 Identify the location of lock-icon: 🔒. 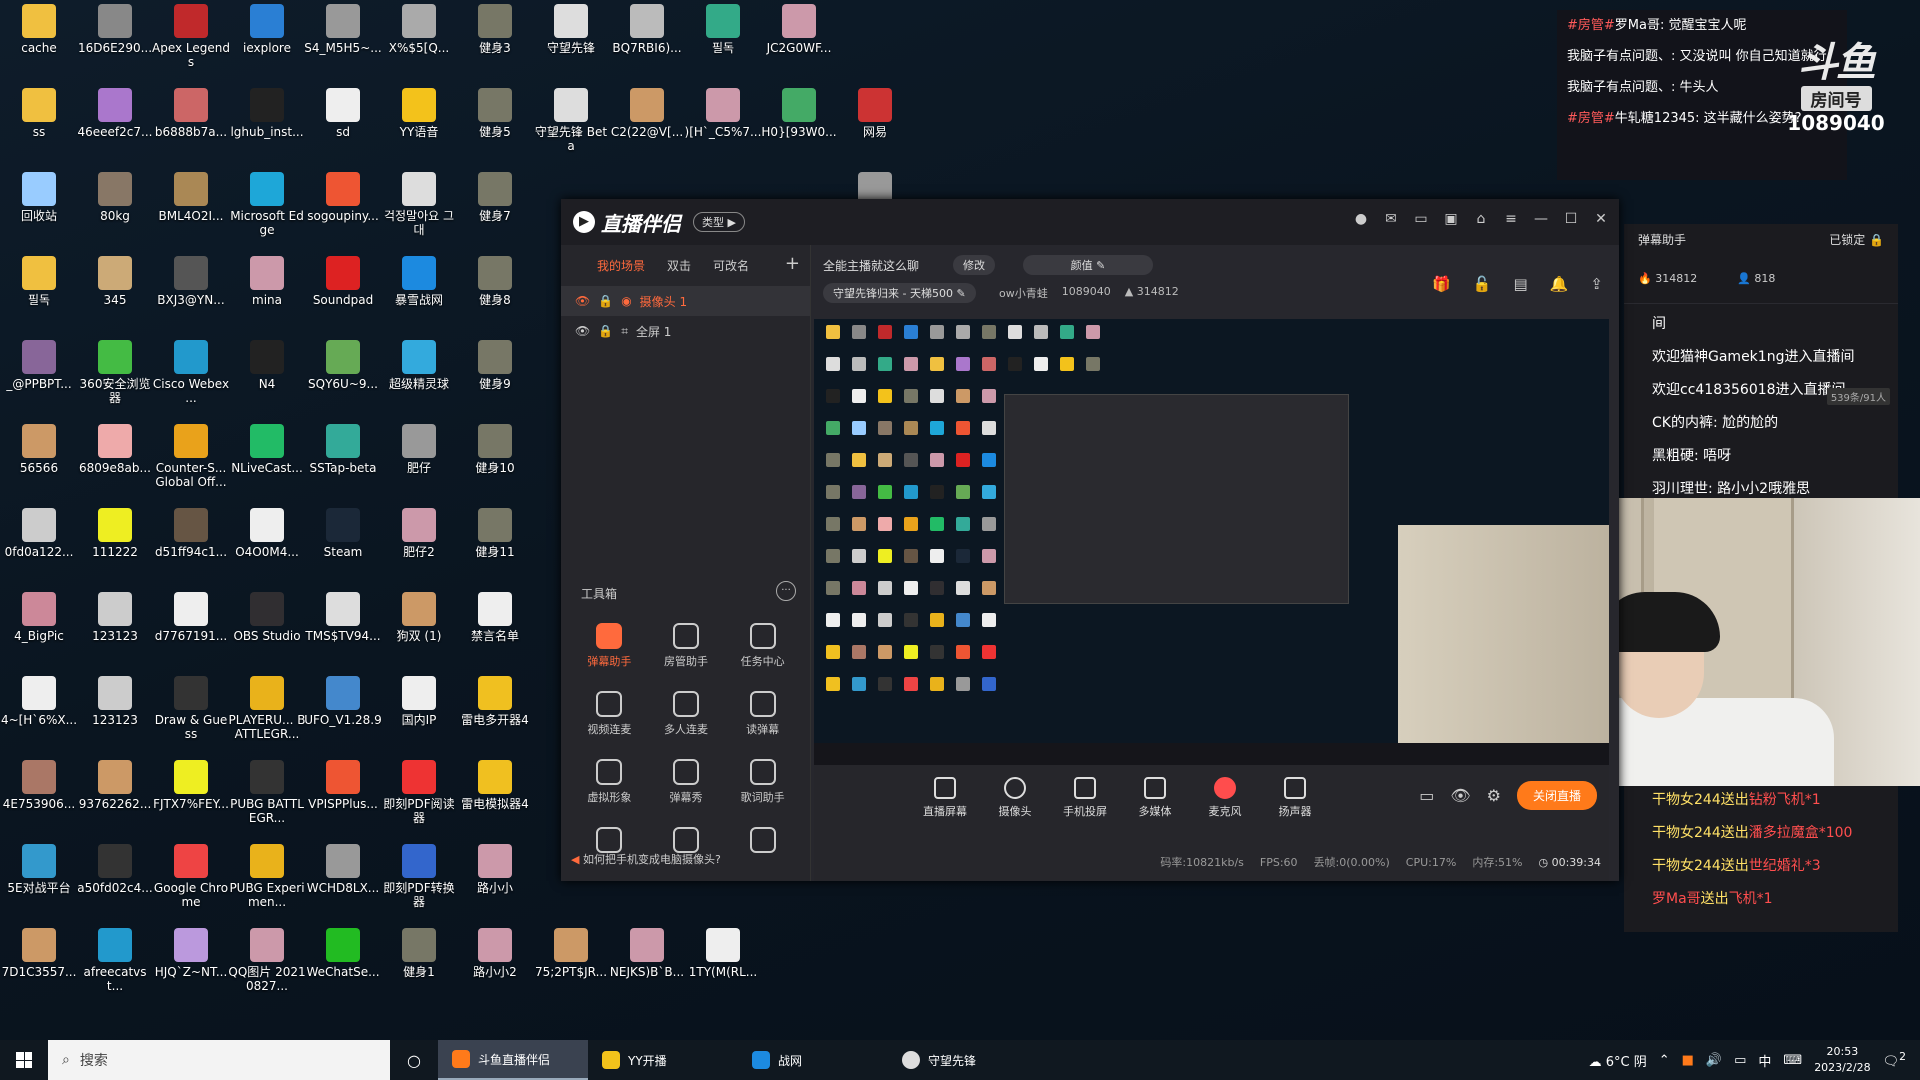
(605, 301).